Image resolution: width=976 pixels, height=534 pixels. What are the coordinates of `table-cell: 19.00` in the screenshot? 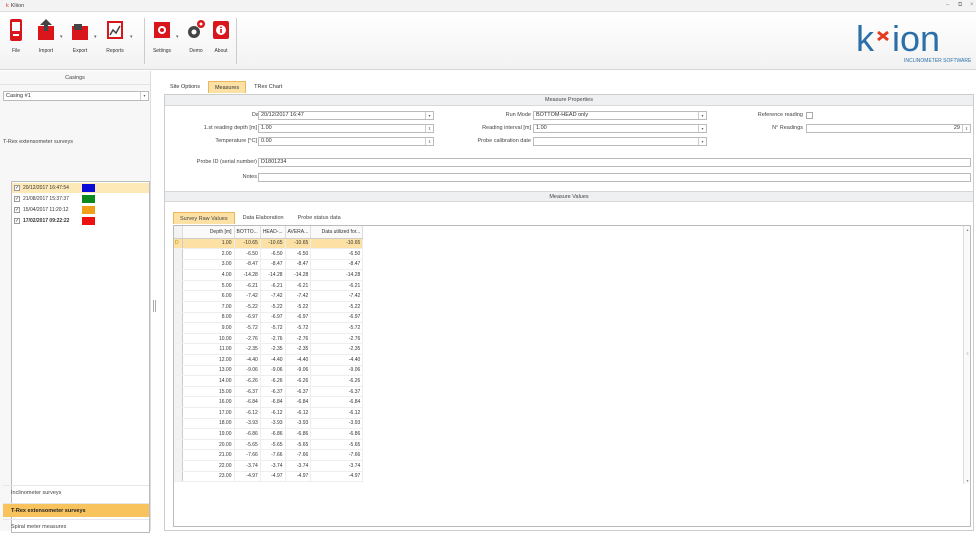 It's located at (208, 434).